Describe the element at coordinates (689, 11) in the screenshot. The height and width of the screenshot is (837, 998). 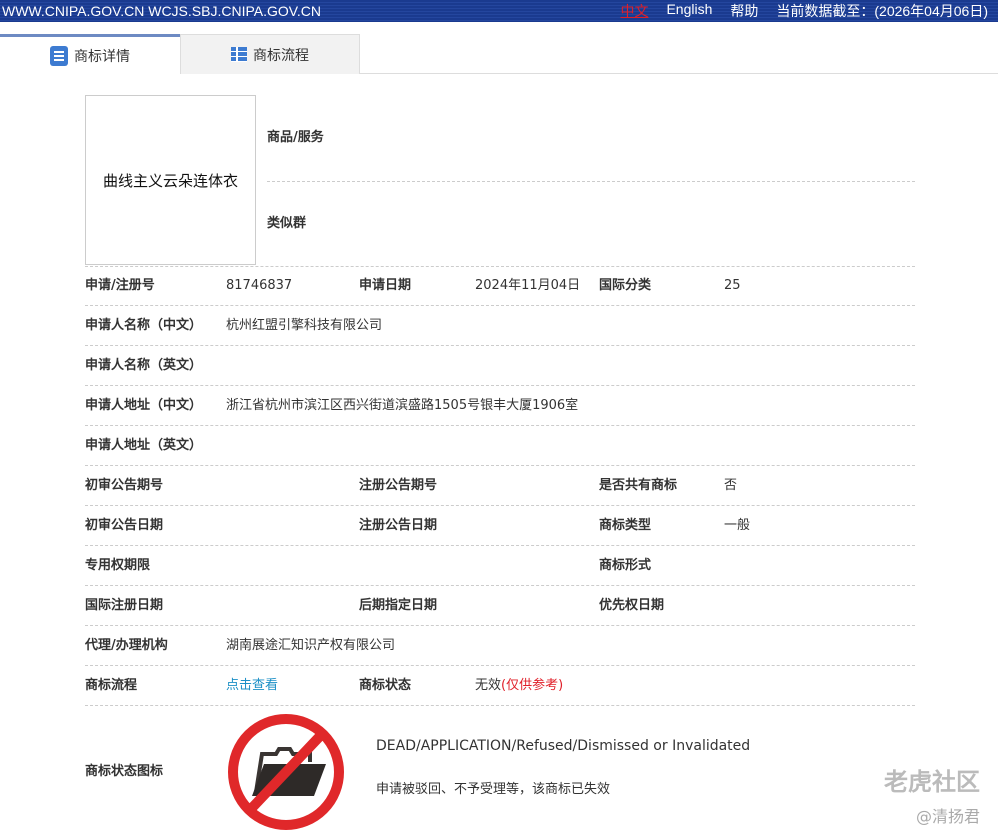
I see `lang-english-link: English` at that location.